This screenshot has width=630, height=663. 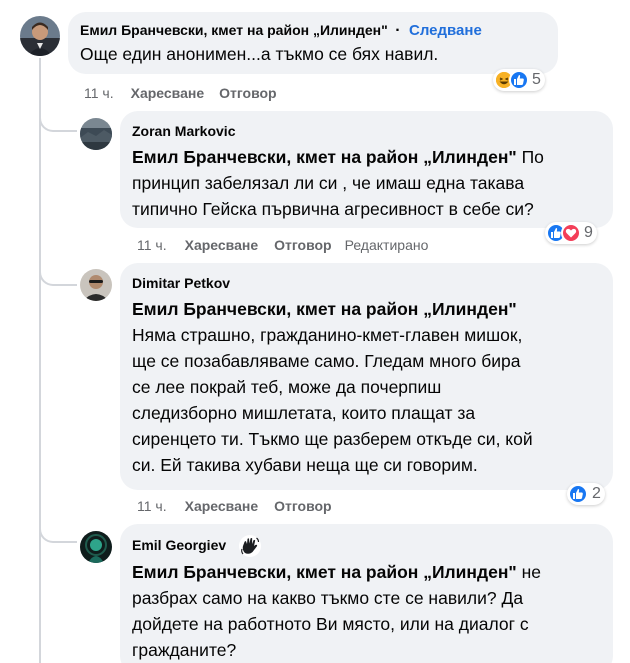 I want to click on reaction-summary: 2, so click(x=586, y=494).